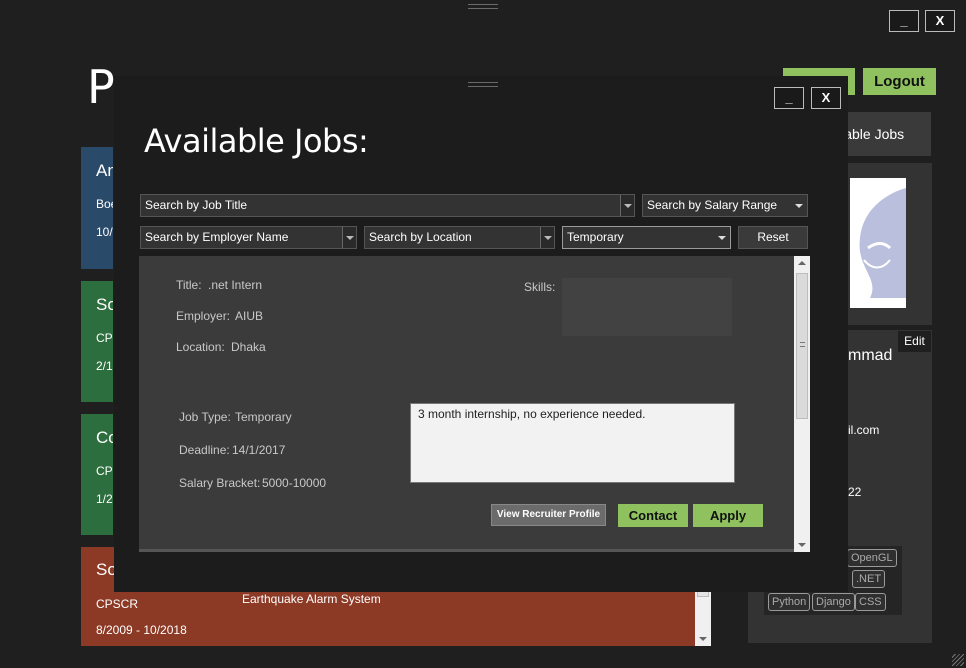 The width and height of the screenshot is (966, 668). Describe the element at coordinates (872, 558) in the screenshot. I see `skill-tag-opengl: OpenGL` at that location.